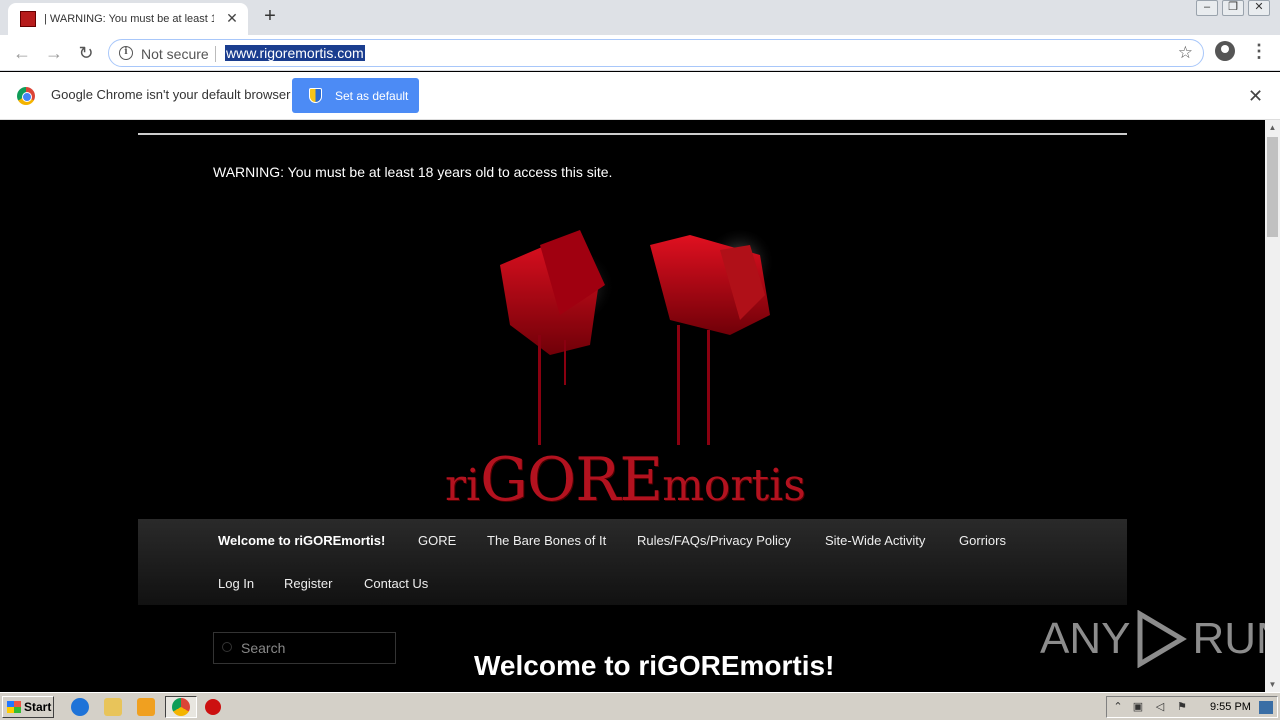 The height and width of the screenshot is (720, 1280). Describe the element at coordinates (175, 54) in the screenshot. I see `security-label: Not secure` at that location.